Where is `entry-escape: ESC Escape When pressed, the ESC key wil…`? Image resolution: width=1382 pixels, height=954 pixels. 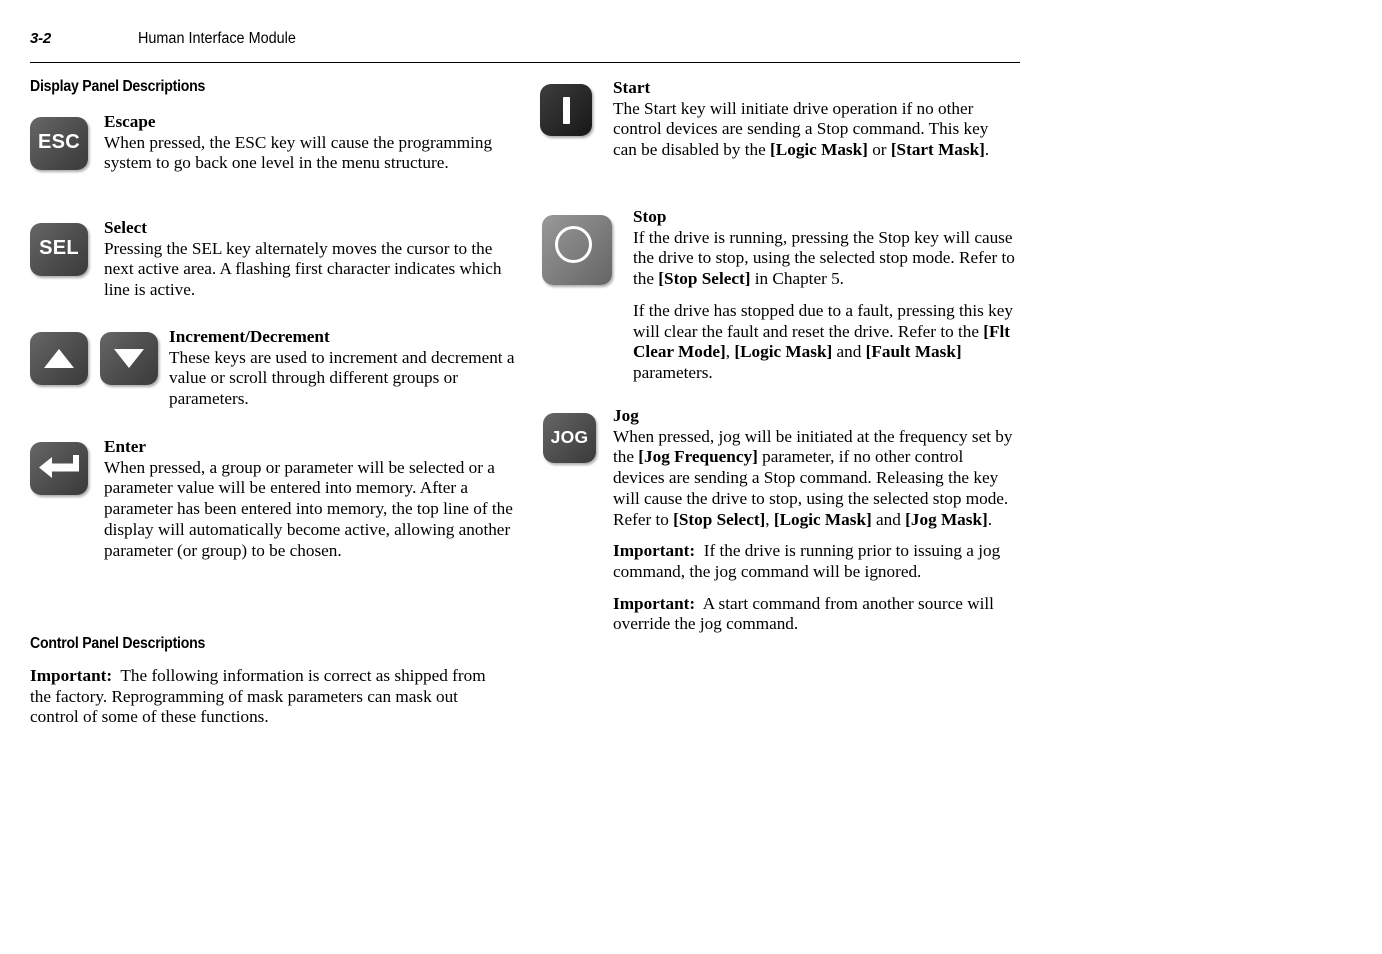 entry-escape: ESC Escape When pressed, the ESC key wil… is located at coordinates (280, 158).